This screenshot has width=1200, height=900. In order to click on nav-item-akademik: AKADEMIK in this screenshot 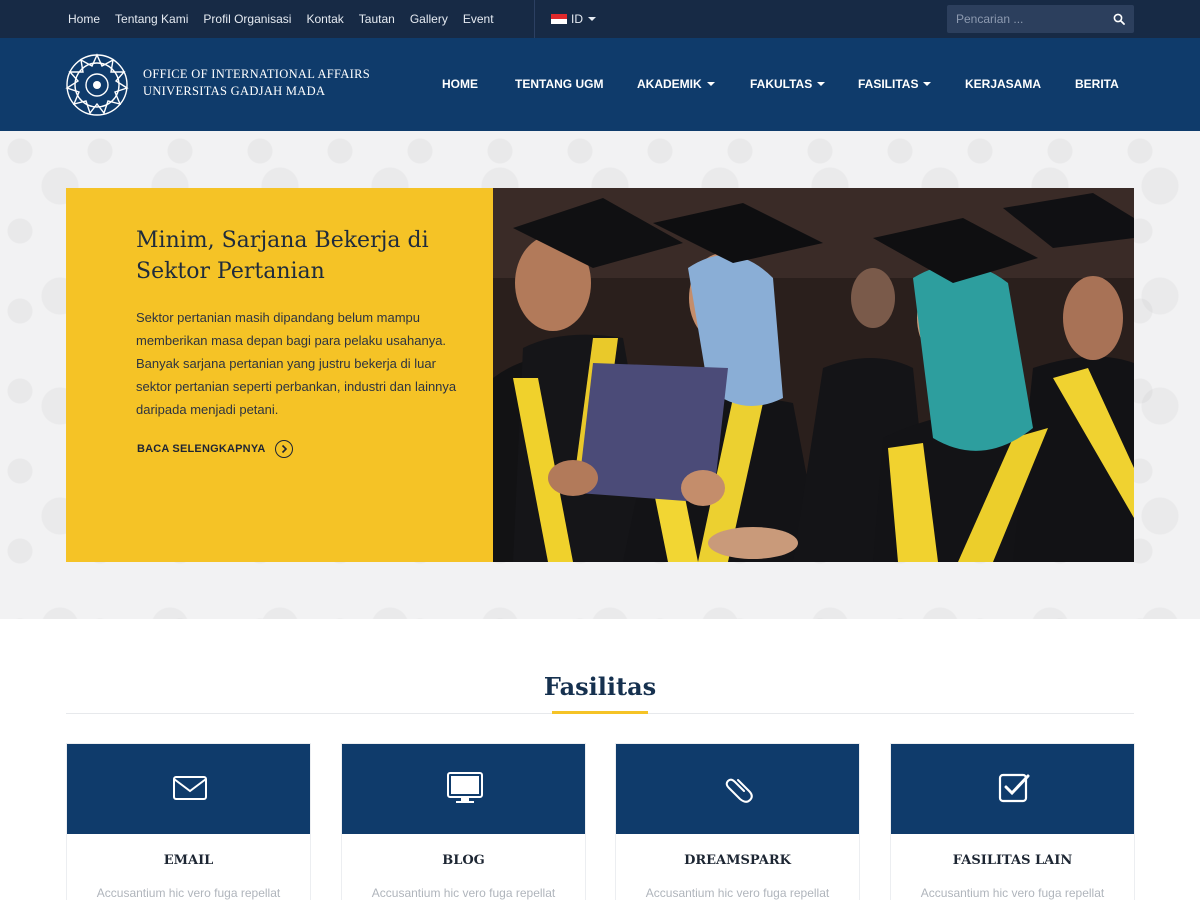, I will do `click(676, 84)`.